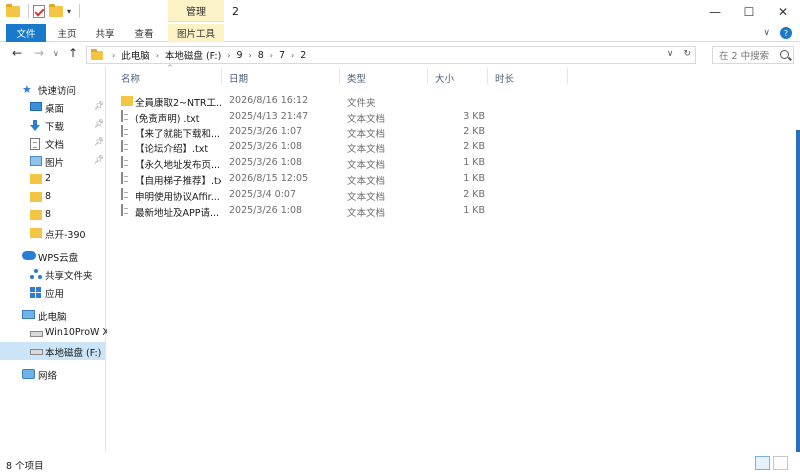  Describe the element at coordinates (753, 55) in the screenshot. I see `search-input: 在 2 中搜索` at that location.